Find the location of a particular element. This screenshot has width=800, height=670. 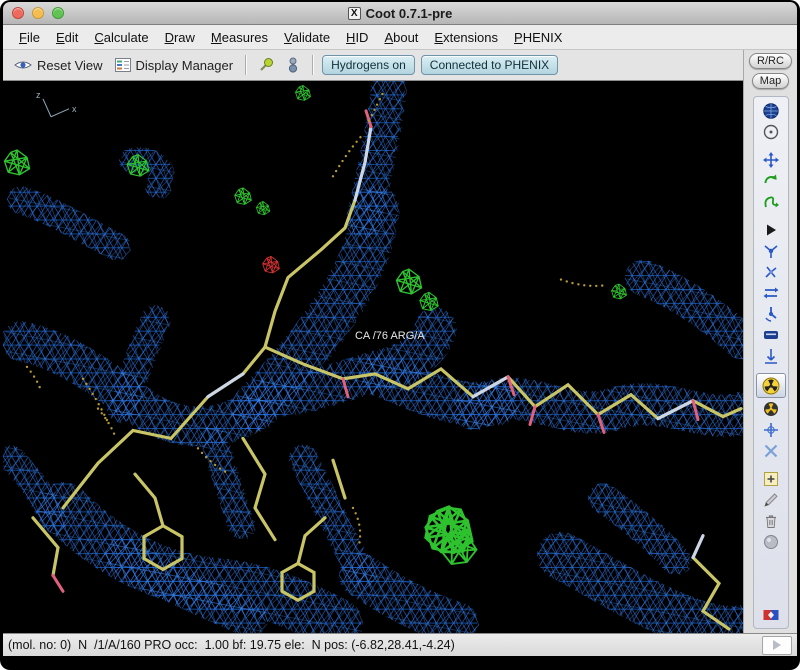

reset-view-label: Reset View is located at coordinates (70, 65).